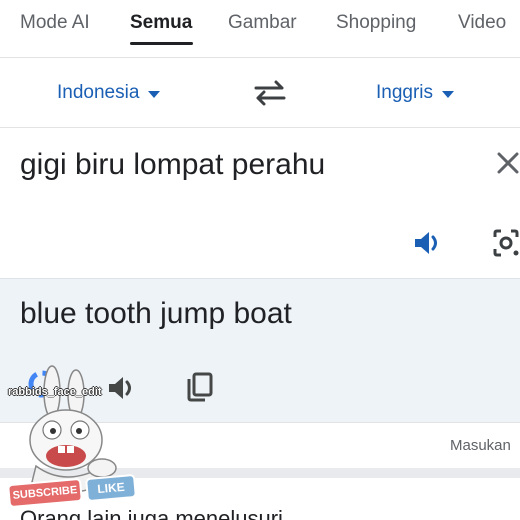  What do you see at coordinates (200, 387) in the screenshot?
I see `copy-icon` at bounding box center [200, 387].